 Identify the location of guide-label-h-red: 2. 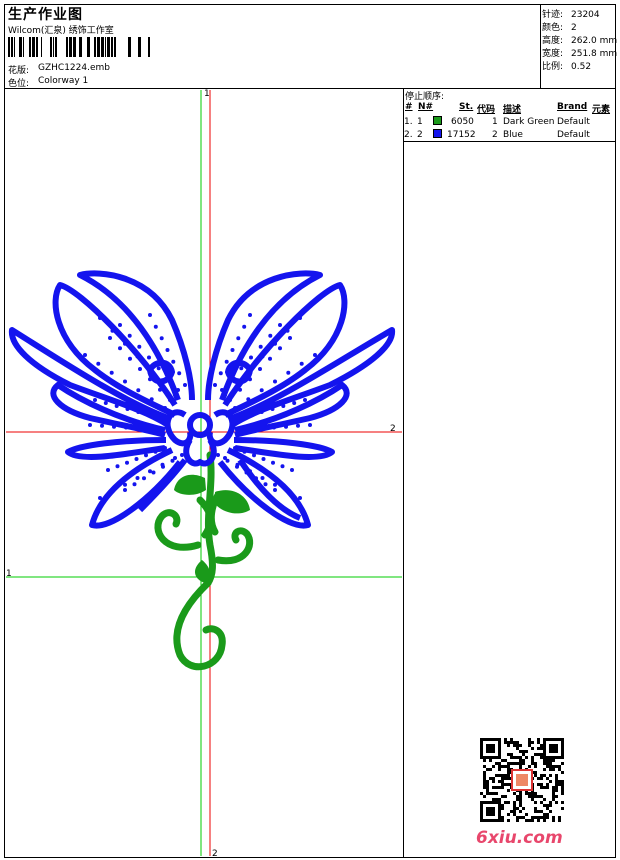
(393, 429).